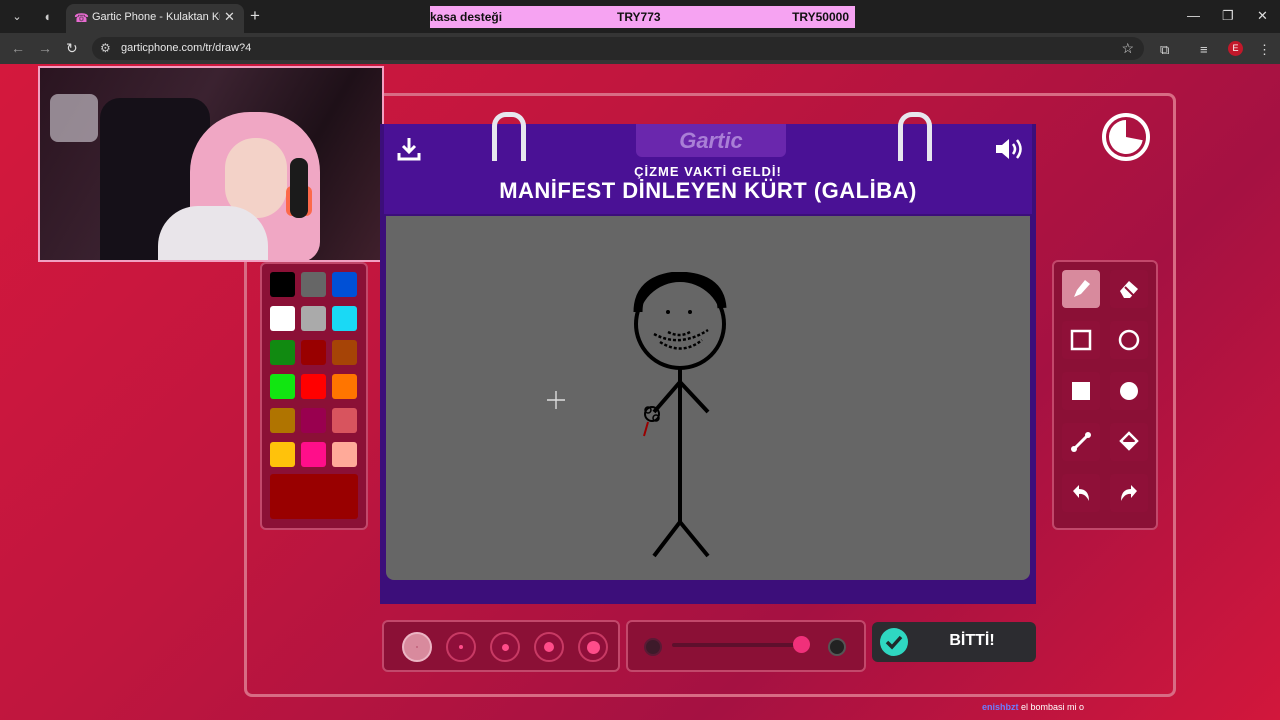  I want to click on square-filled-tool-button, so click(1081, 391).